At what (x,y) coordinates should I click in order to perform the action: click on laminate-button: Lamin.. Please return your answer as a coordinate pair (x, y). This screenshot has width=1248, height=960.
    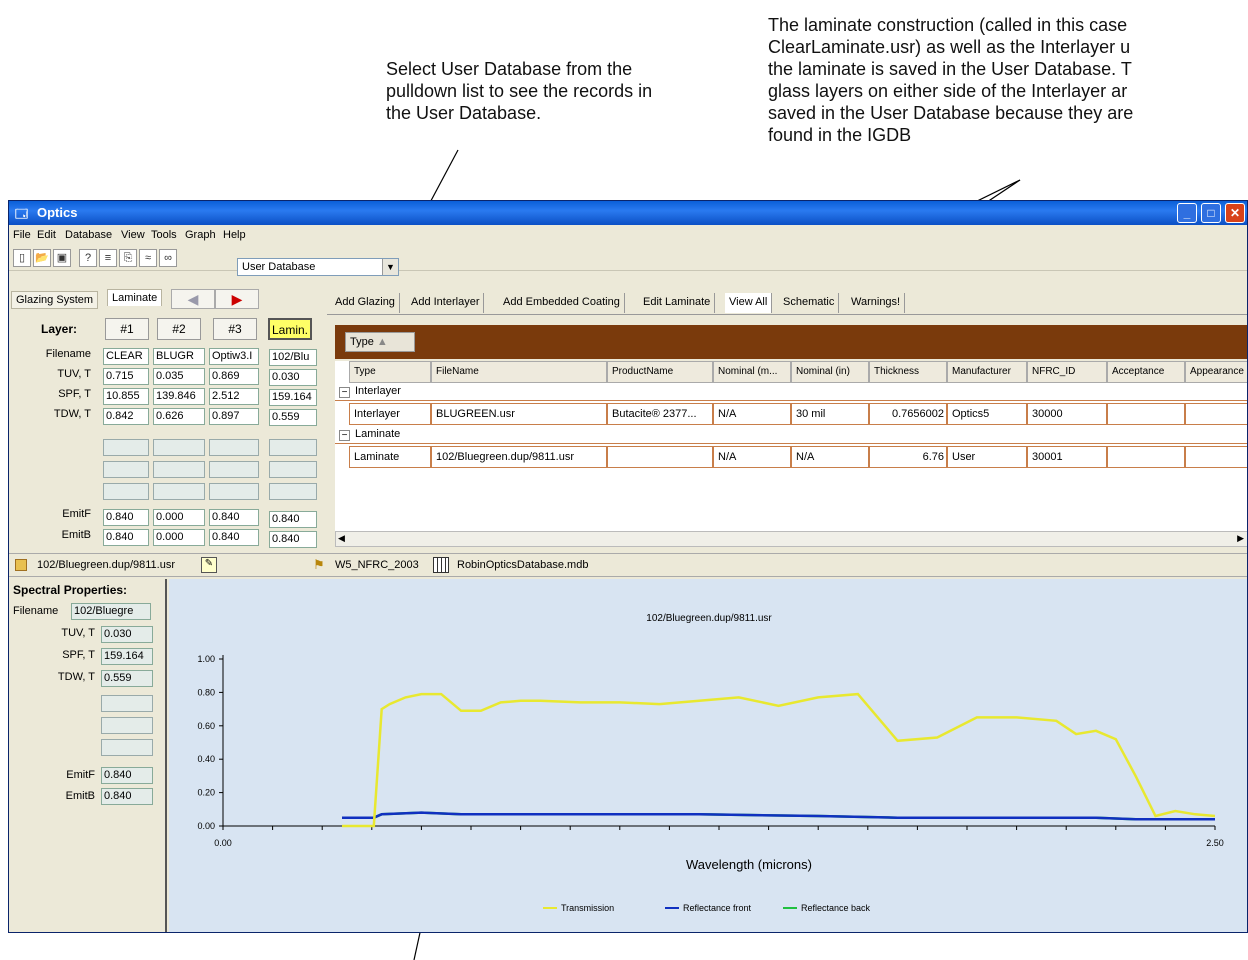
    Looking at the image, I should click on (290, 329).